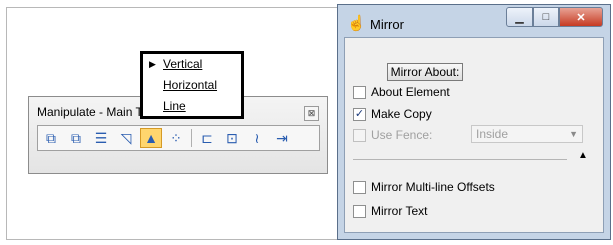  I want to click on stretch-icon: ⊡, so click(232, 138).